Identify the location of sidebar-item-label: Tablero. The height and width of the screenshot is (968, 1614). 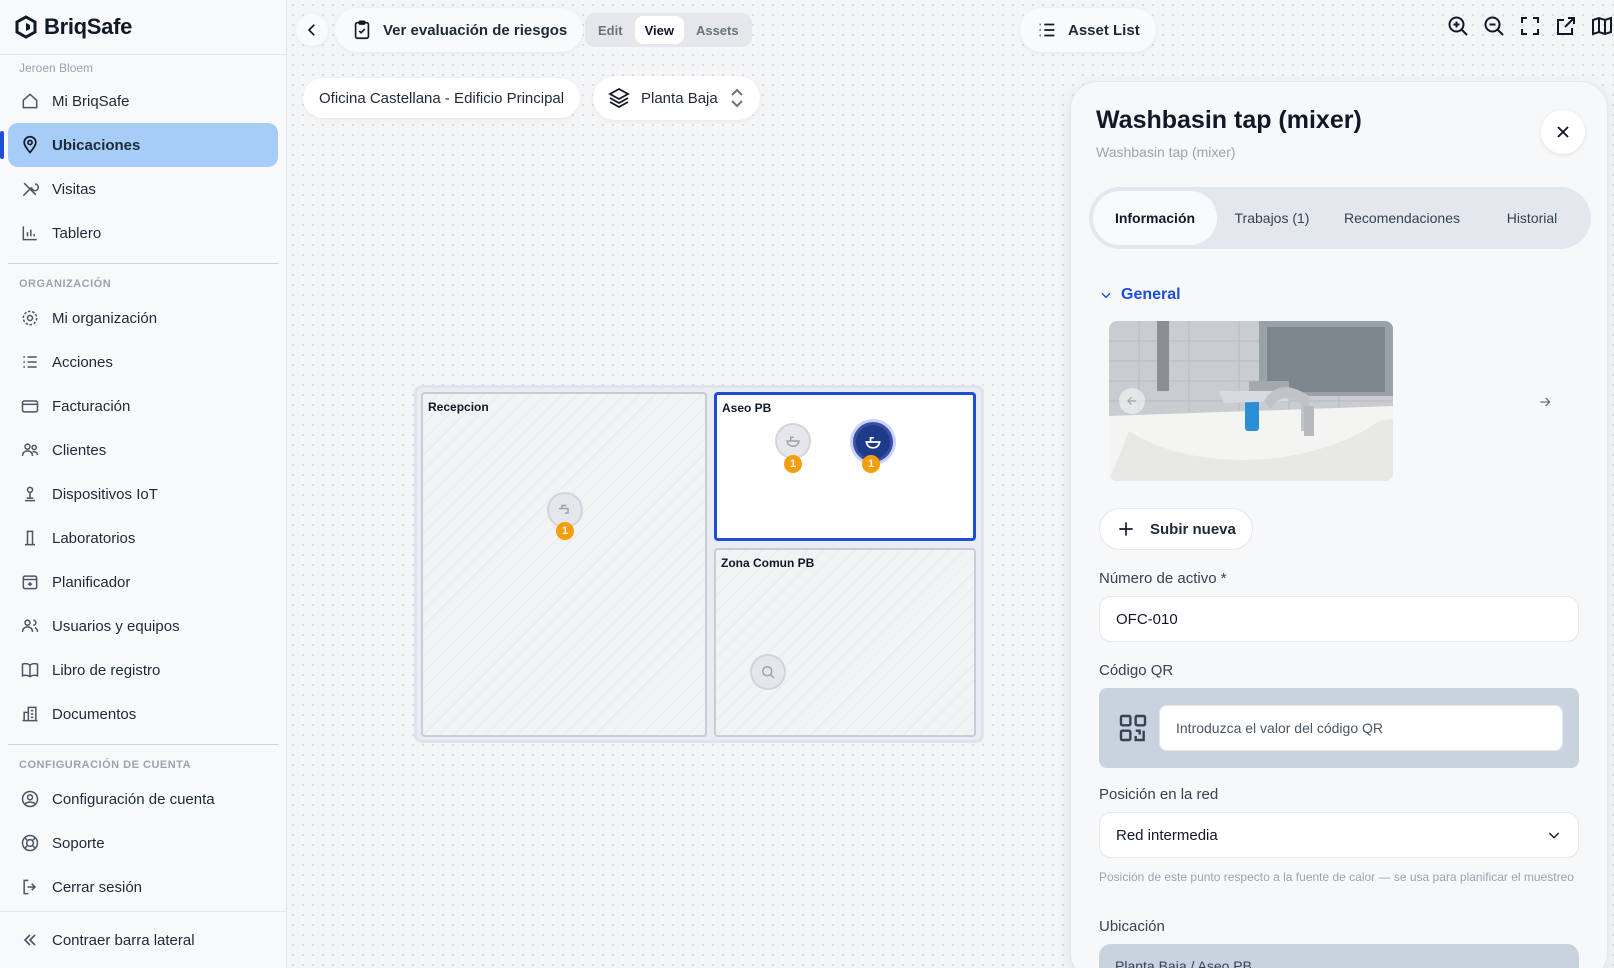
(77, 233).